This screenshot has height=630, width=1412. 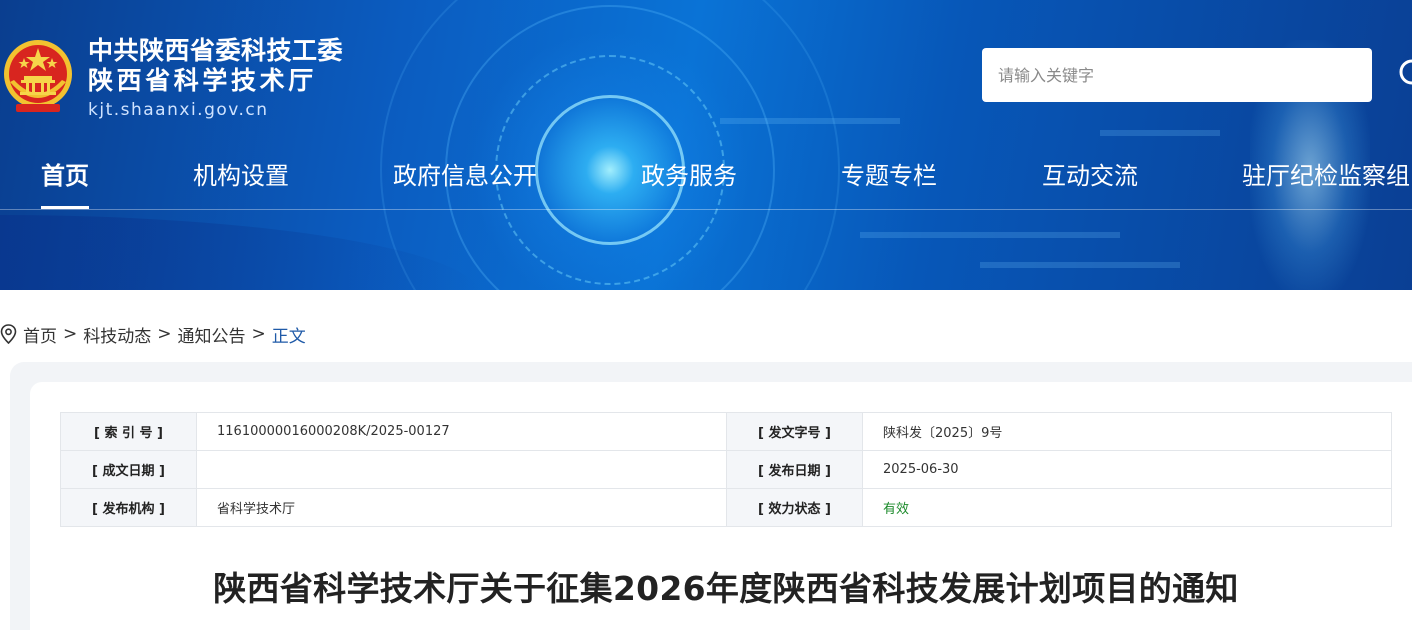 I want to click on nav-item-services: 政务服务, so click(x=689, y=176).